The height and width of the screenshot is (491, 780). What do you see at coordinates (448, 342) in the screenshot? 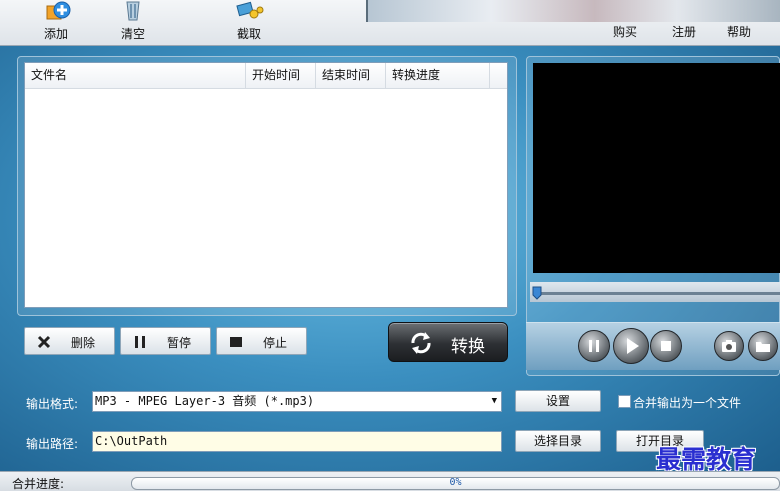
I see `convert-button: 转换` at bounding box center [448, 342].